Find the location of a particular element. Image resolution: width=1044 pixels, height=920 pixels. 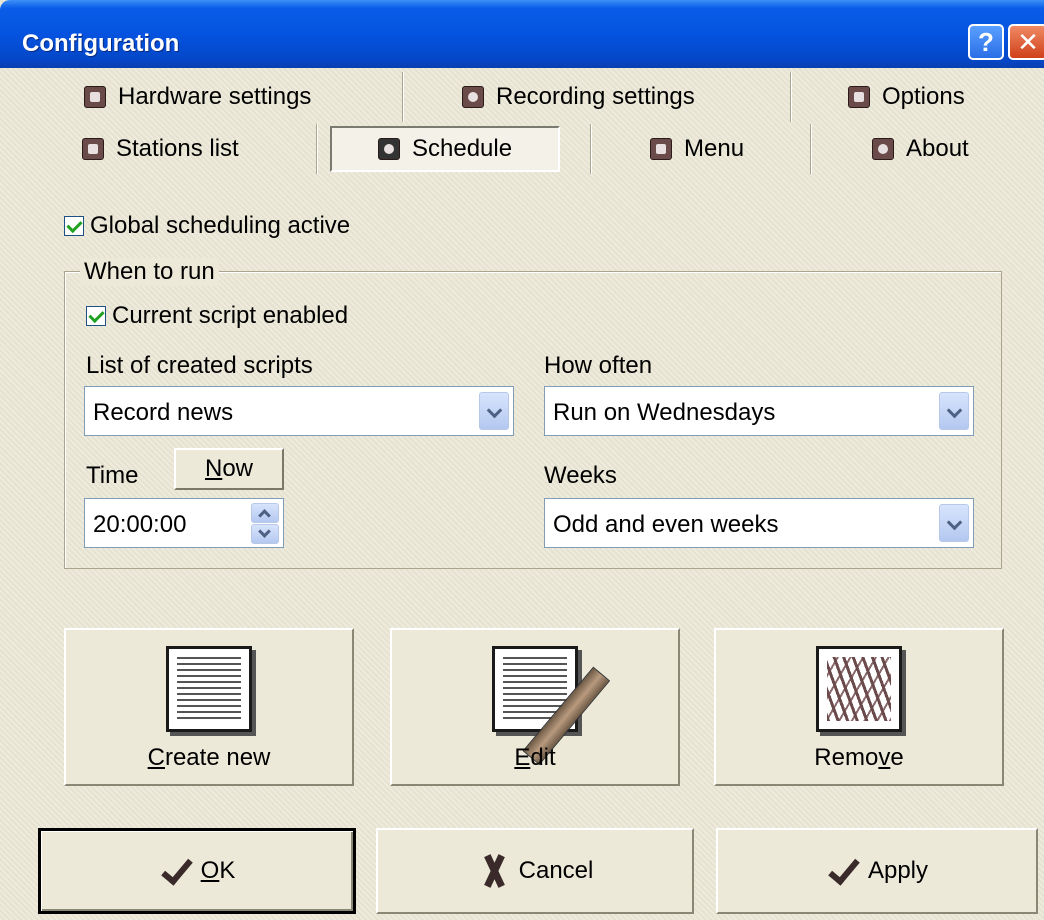

tab-label: About is located at coordinates (937, 148).